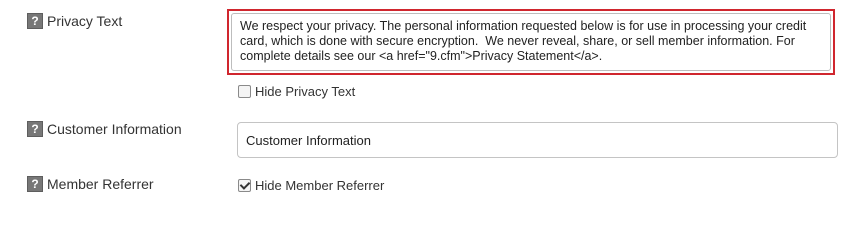 The image size is (860, 240). Describe the element at coordinates (100, 184) in the screenshot. I see `member-referrer-label: Member Referrer` at that location.